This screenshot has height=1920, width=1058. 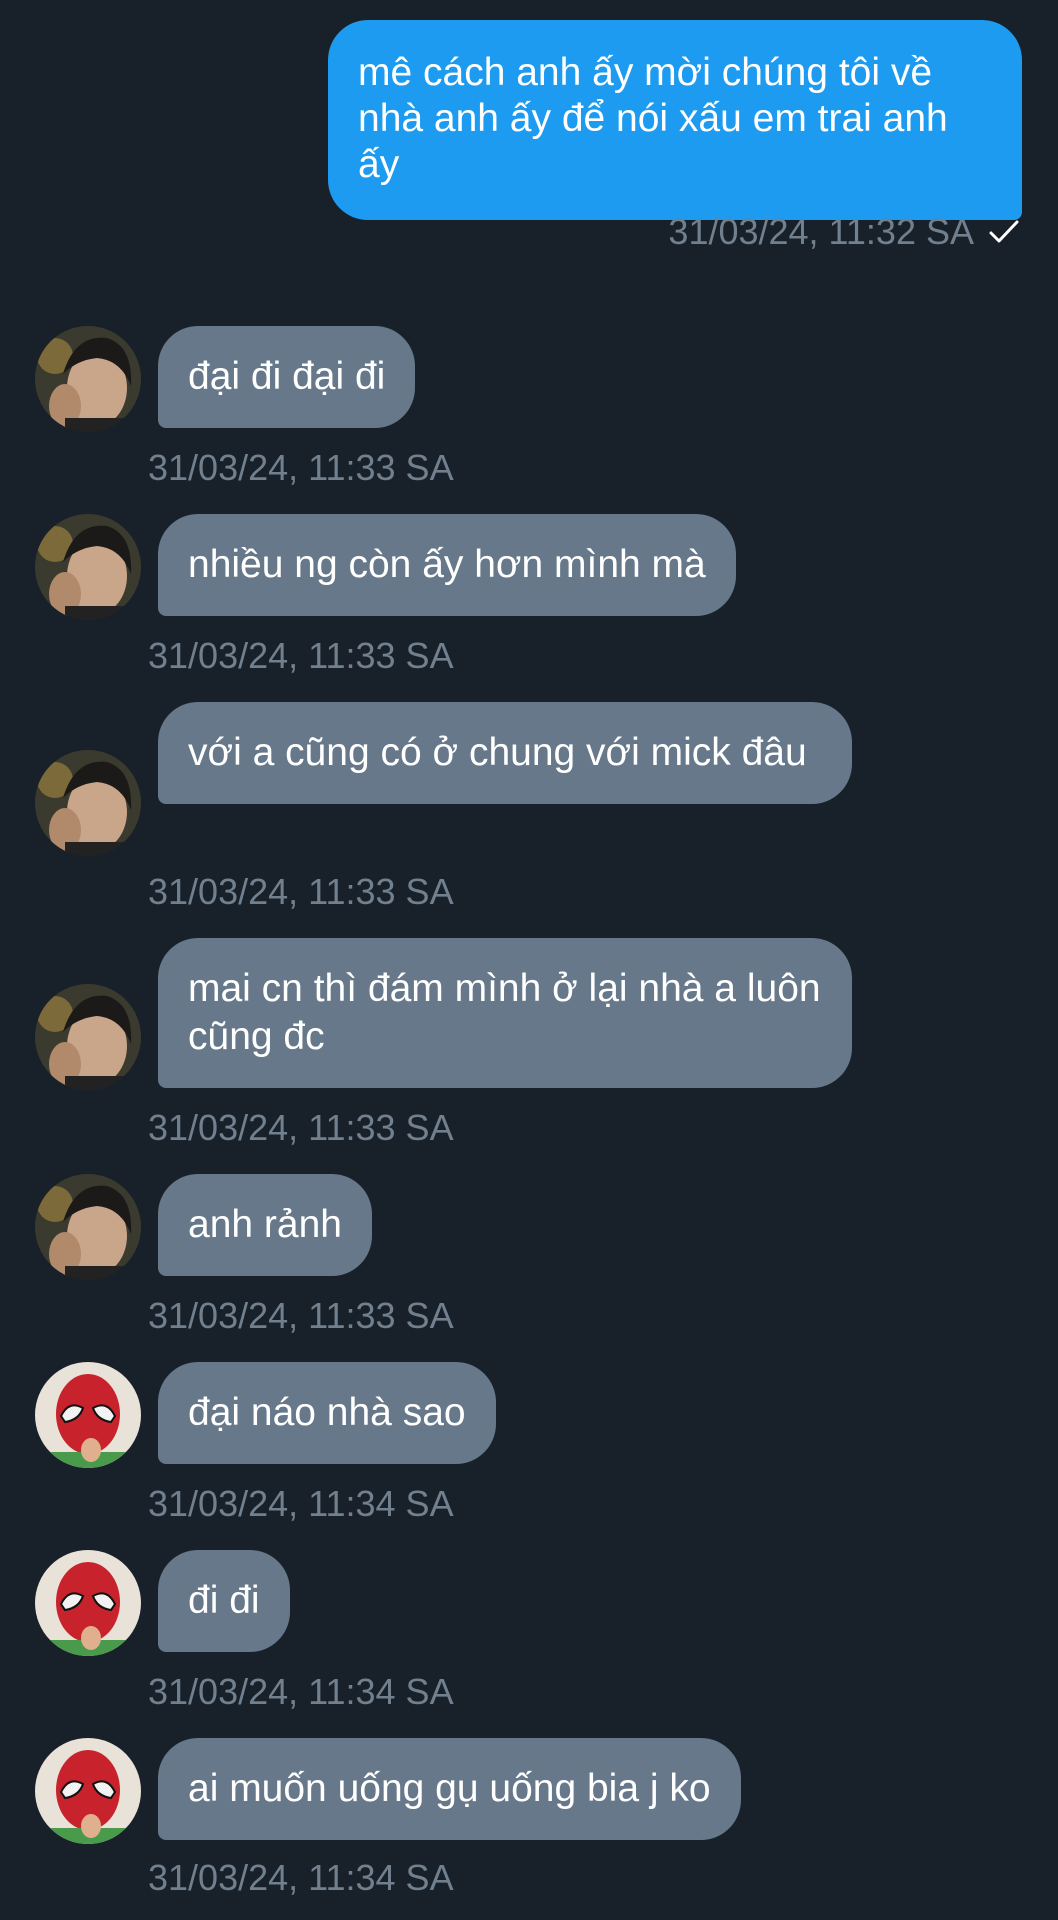 I want to click on incoming-bubble: ai muốn uống gụ uống bia j ko, so click(x=449, y=1789).